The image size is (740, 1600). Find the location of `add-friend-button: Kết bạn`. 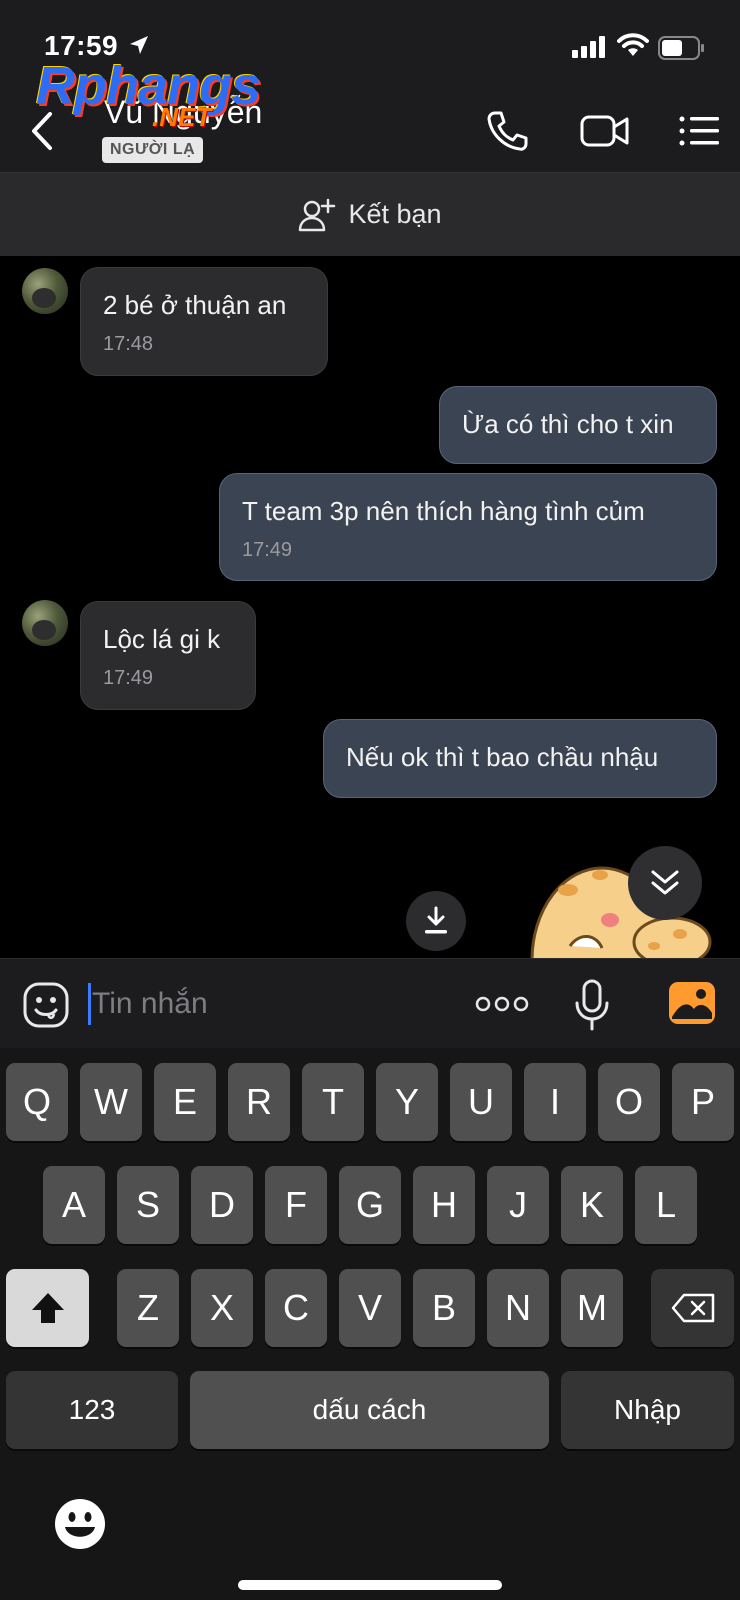

add-friend-button: Kết bạn is located at coordinates (370, 214).